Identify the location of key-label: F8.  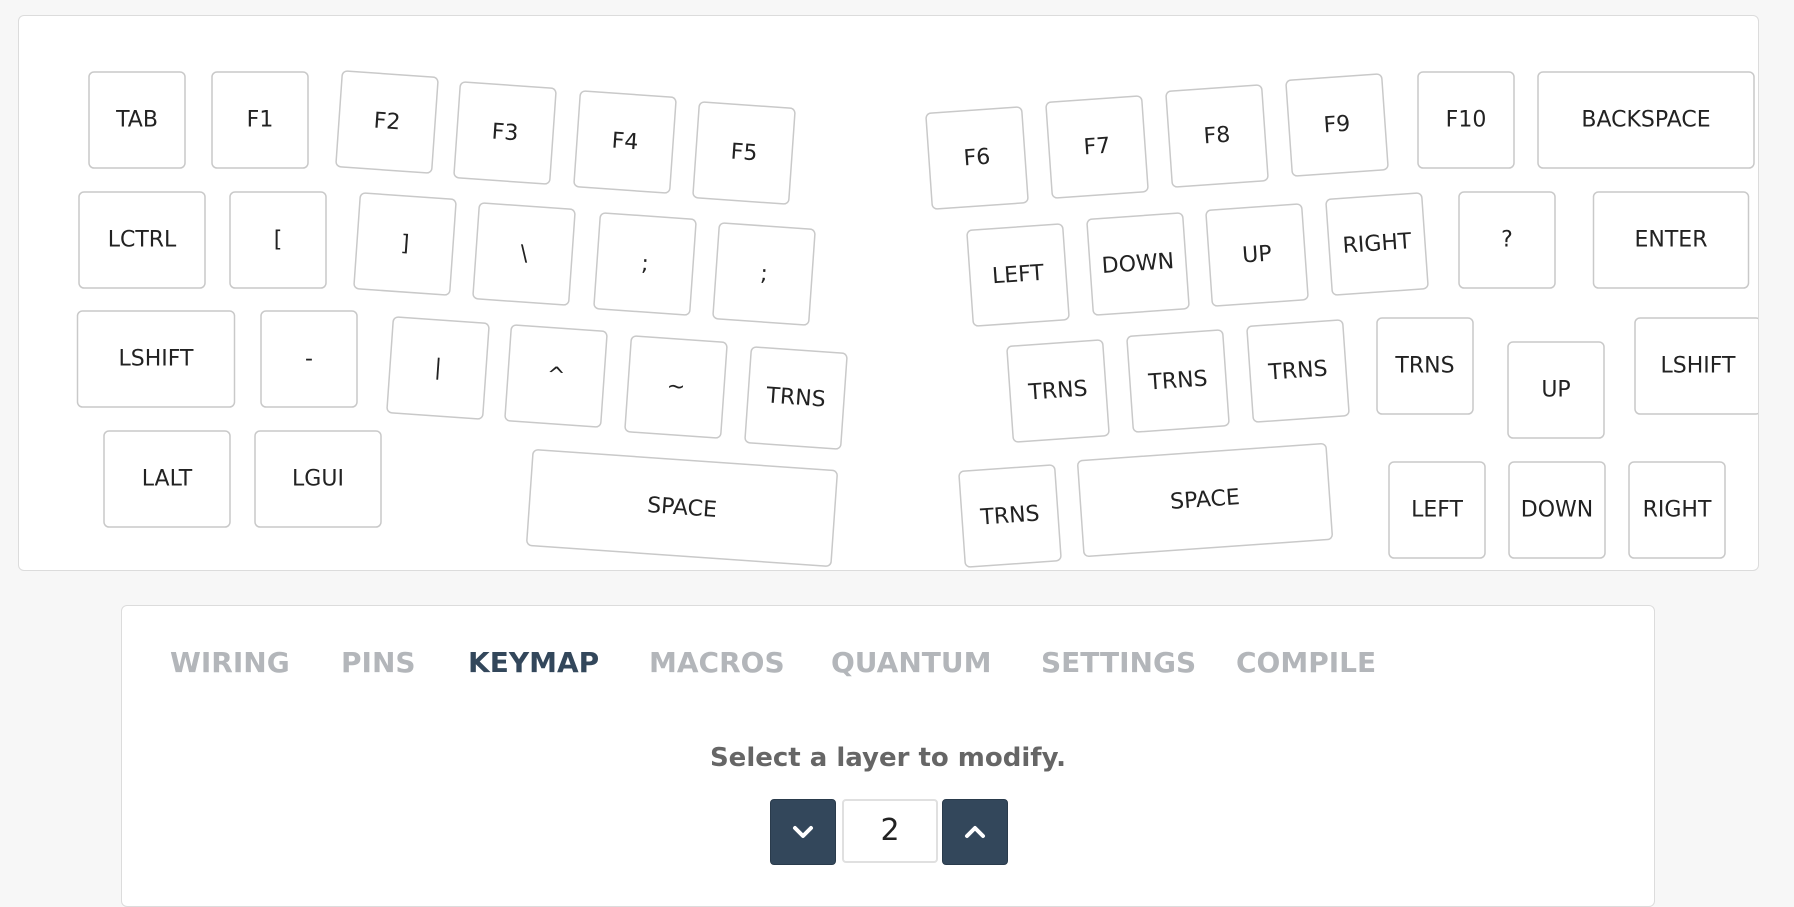
(1217, 136).